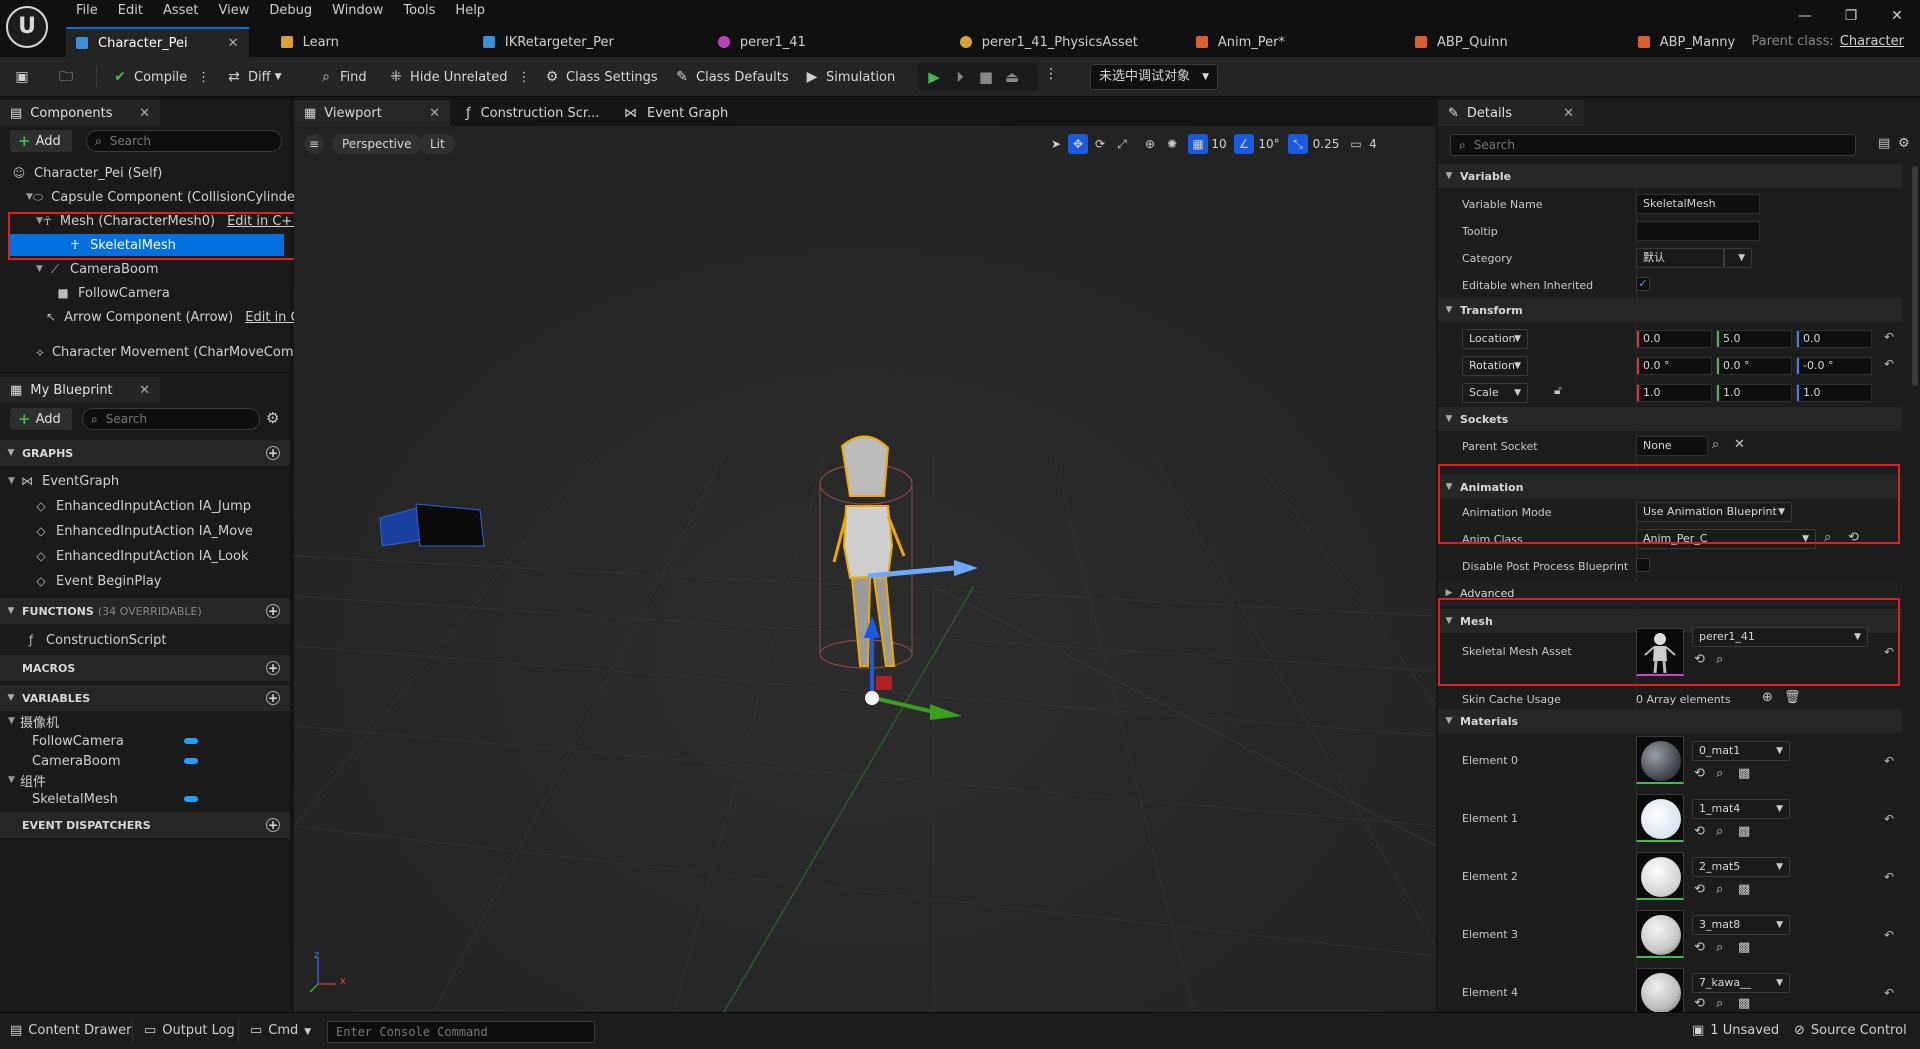 The width and height of the screenshot is (1920, 1049). I want to click on doc-tab-anim-per: Anim_Per*, so click(1240, 42).